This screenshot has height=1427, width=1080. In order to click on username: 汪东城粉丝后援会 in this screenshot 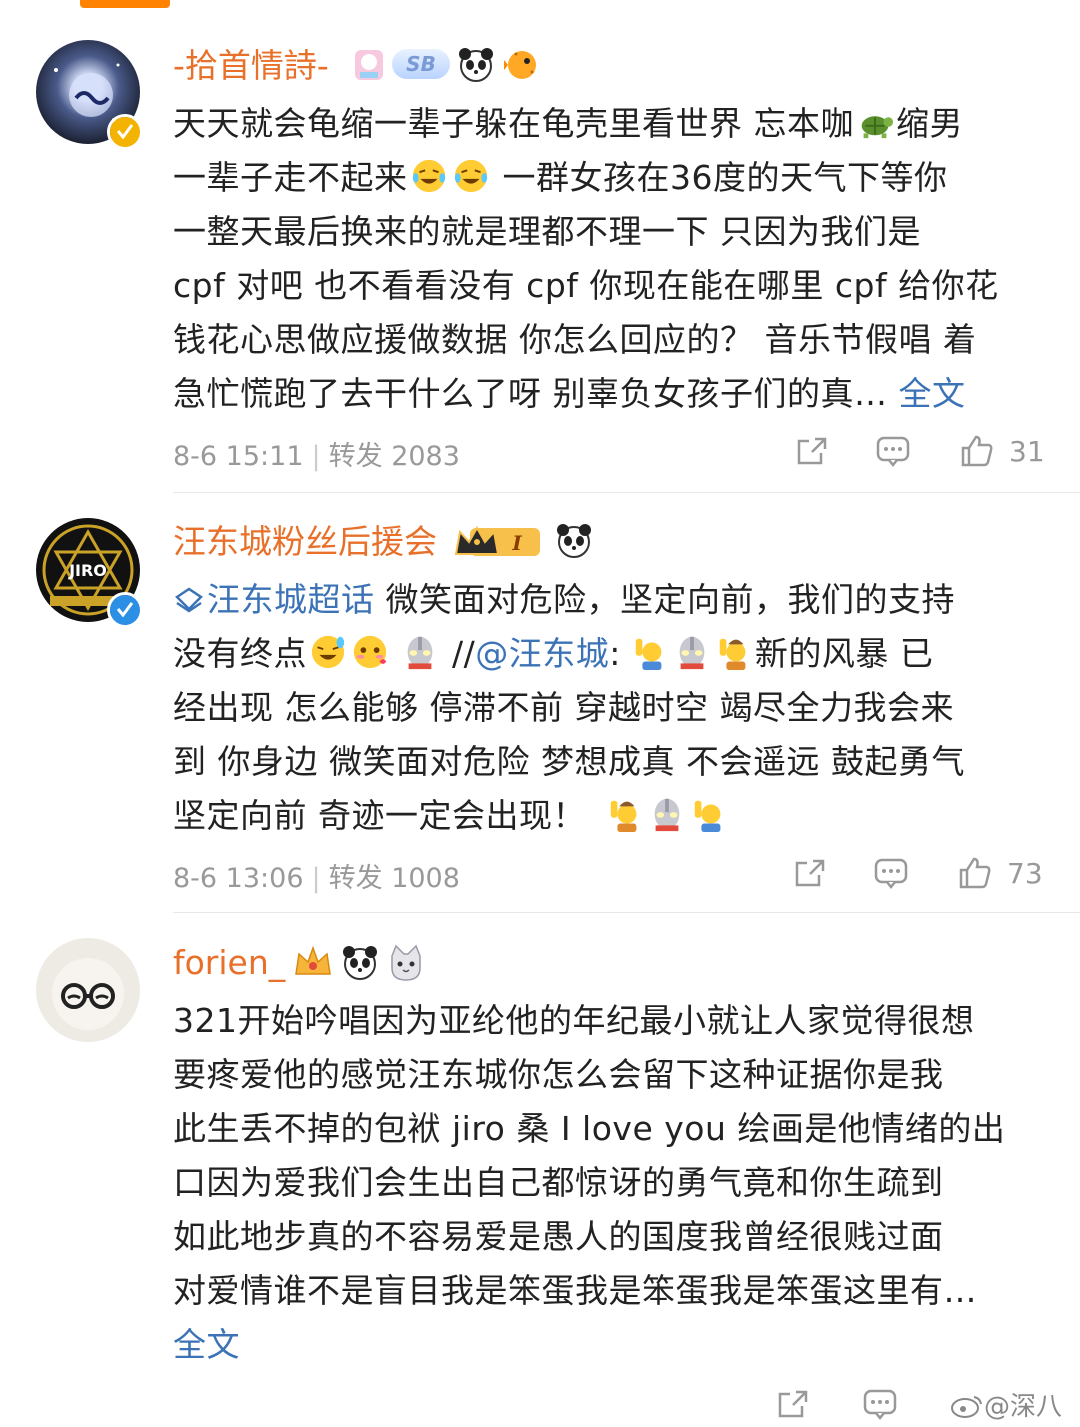, I will do `click(305, 542)`.